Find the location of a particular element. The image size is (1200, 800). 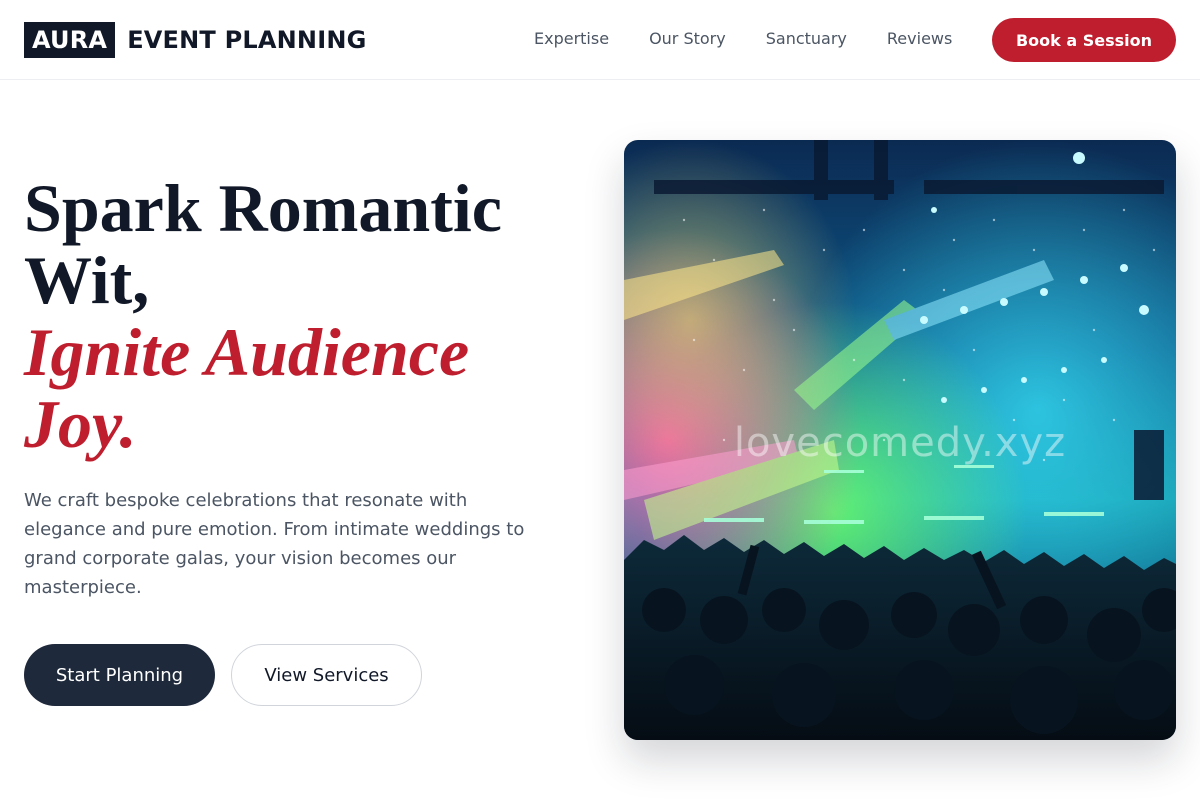

image-watermark: lovecomedy.xyz is located at coordinates (900, 443).